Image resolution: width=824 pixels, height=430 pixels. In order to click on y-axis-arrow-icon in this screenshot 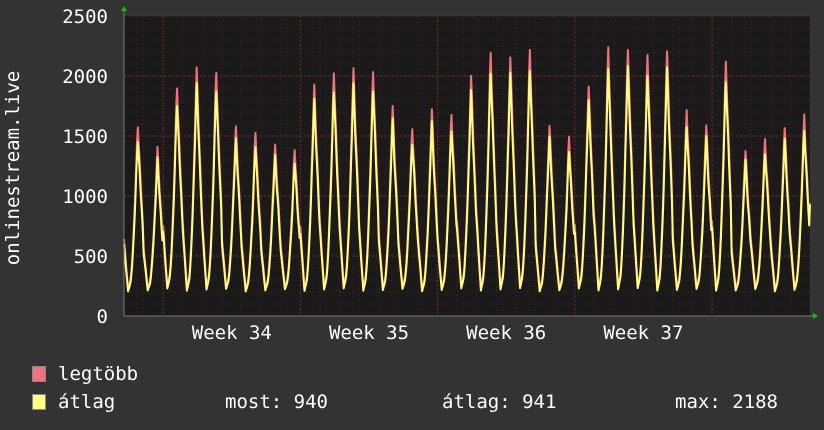, I will do `click(124, 8)`.